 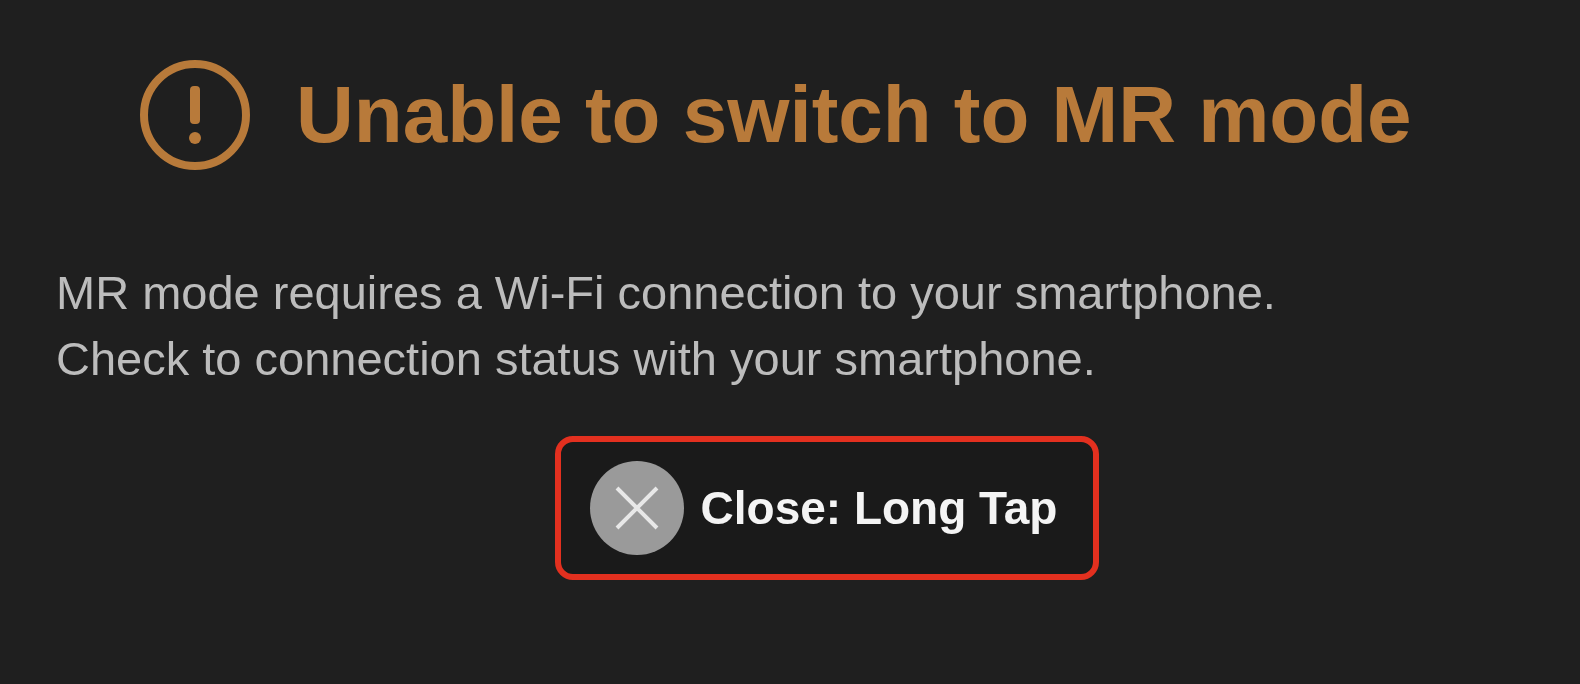 I want to click on dialog-title: Unable to switch to MR mode, so click(x=854, y=115).